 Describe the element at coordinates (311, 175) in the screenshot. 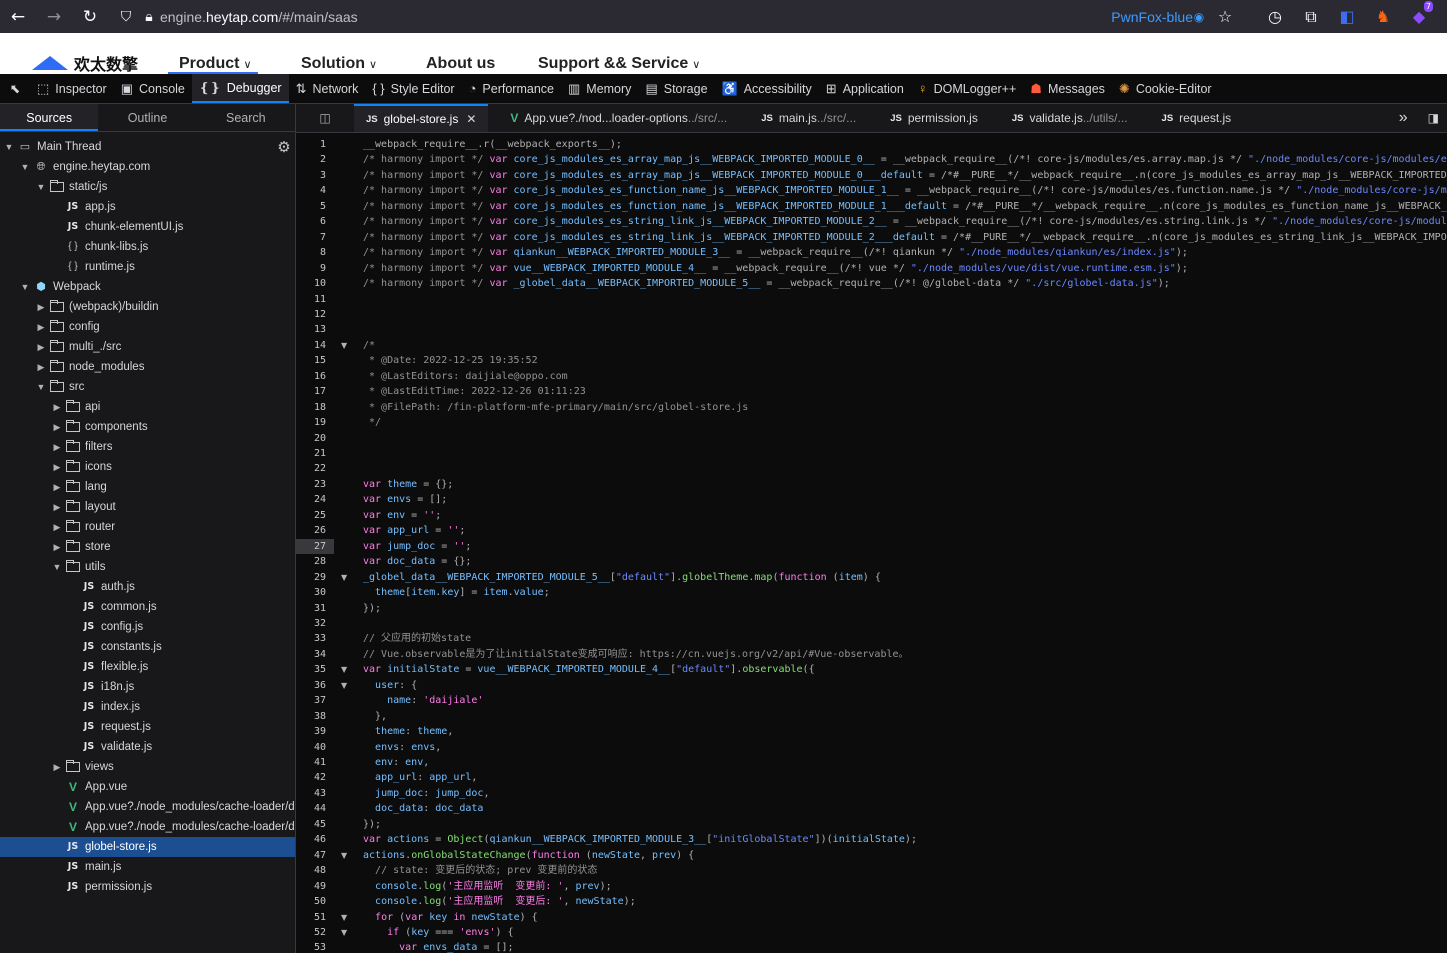

I see `line-number: 3` at that location.